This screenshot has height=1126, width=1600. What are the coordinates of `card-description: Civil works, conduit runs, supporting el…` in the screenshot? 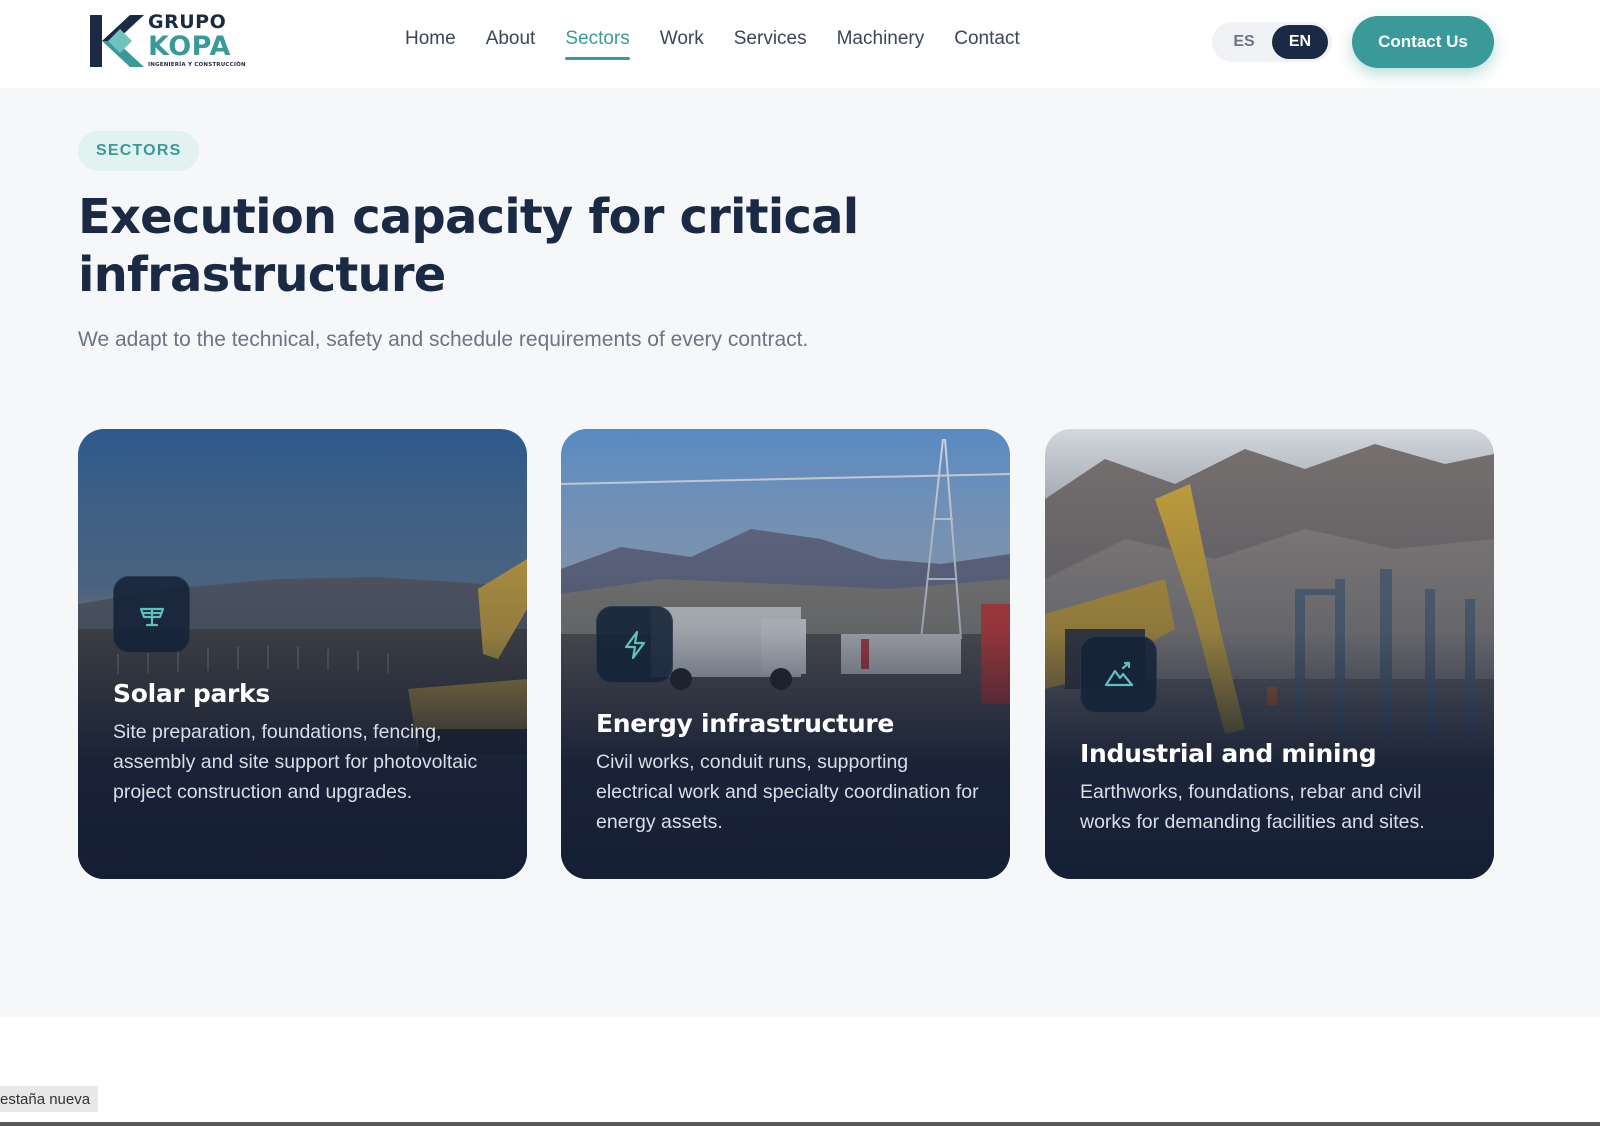 It's located at (787, 792).